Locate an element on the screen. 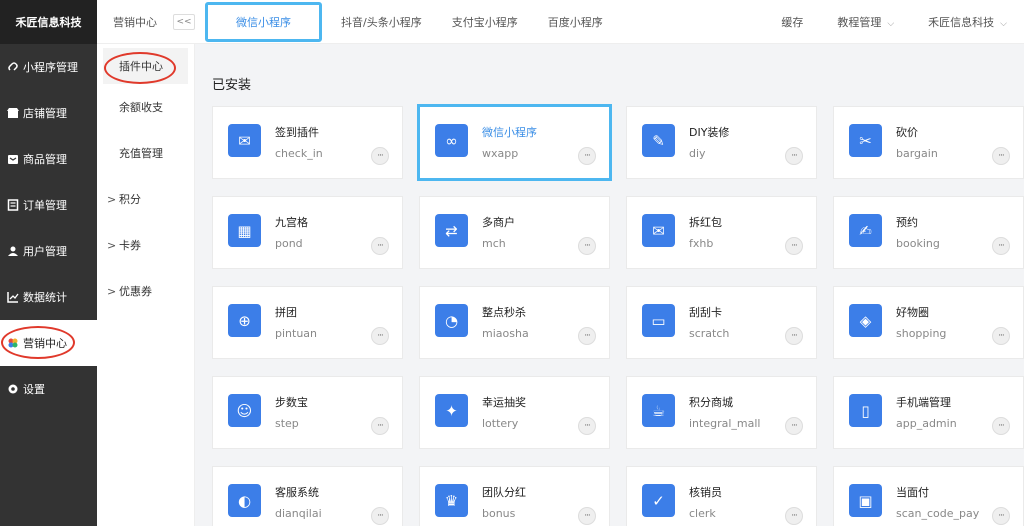  sub-item-label: 充值管理 is located at coordinates (141, 153).